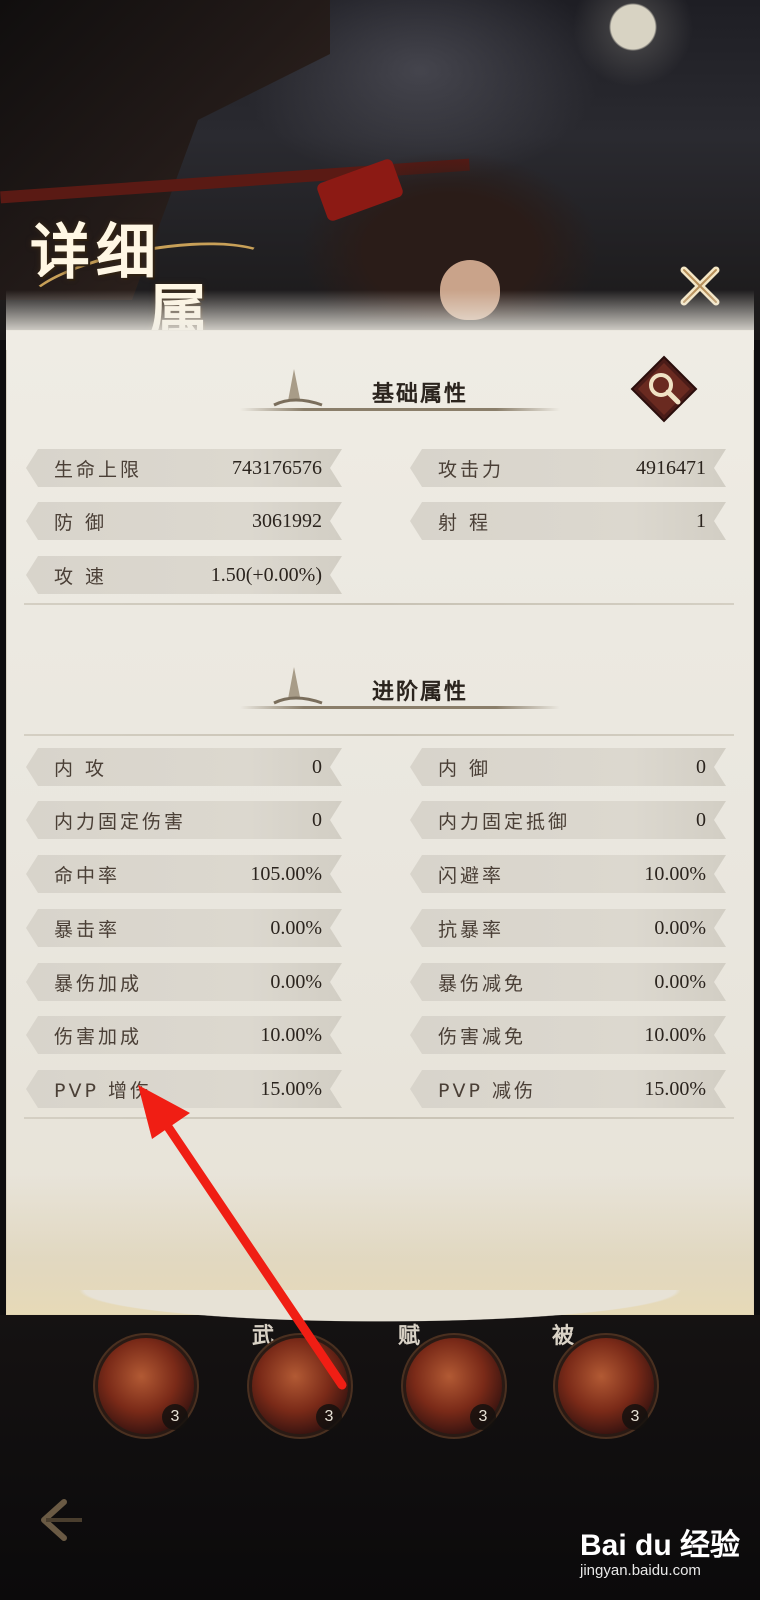  Describe the element at coordinates (465, 522) in the screenshot. I see `stat-label: 射 程` at that location.